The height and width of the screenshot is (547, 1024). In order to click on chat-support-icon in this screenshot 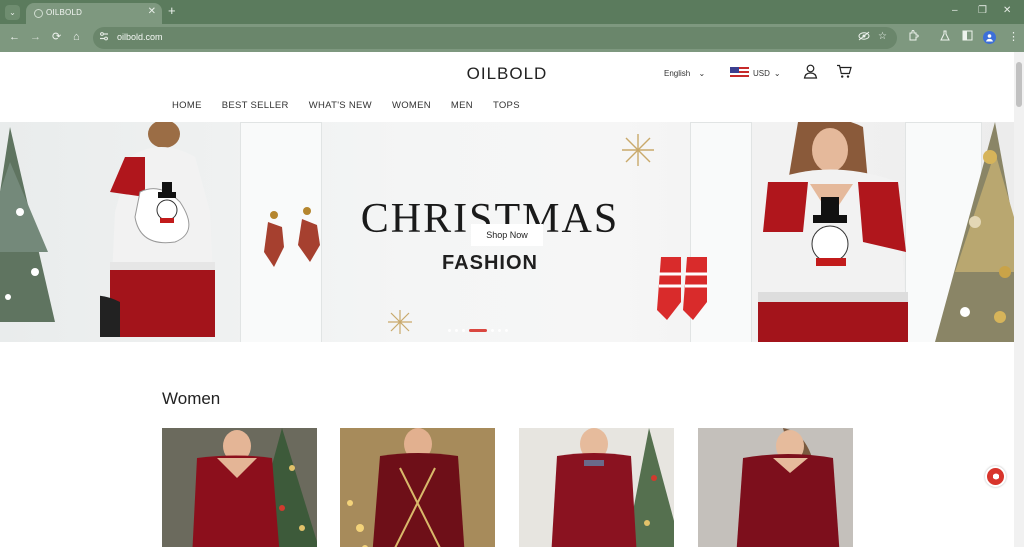, I will do `click(995, 476)`.